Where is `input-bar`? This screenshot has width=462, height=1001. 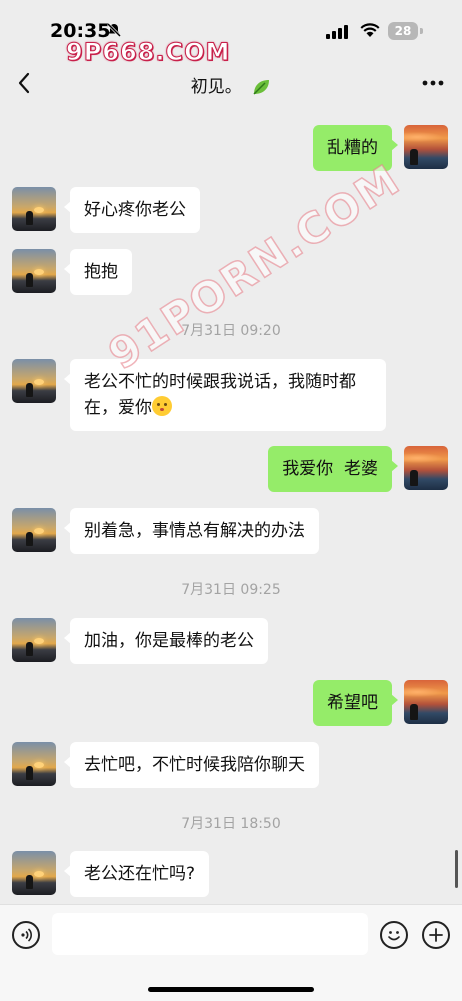 input-bar is located at coordinates (231, 952).